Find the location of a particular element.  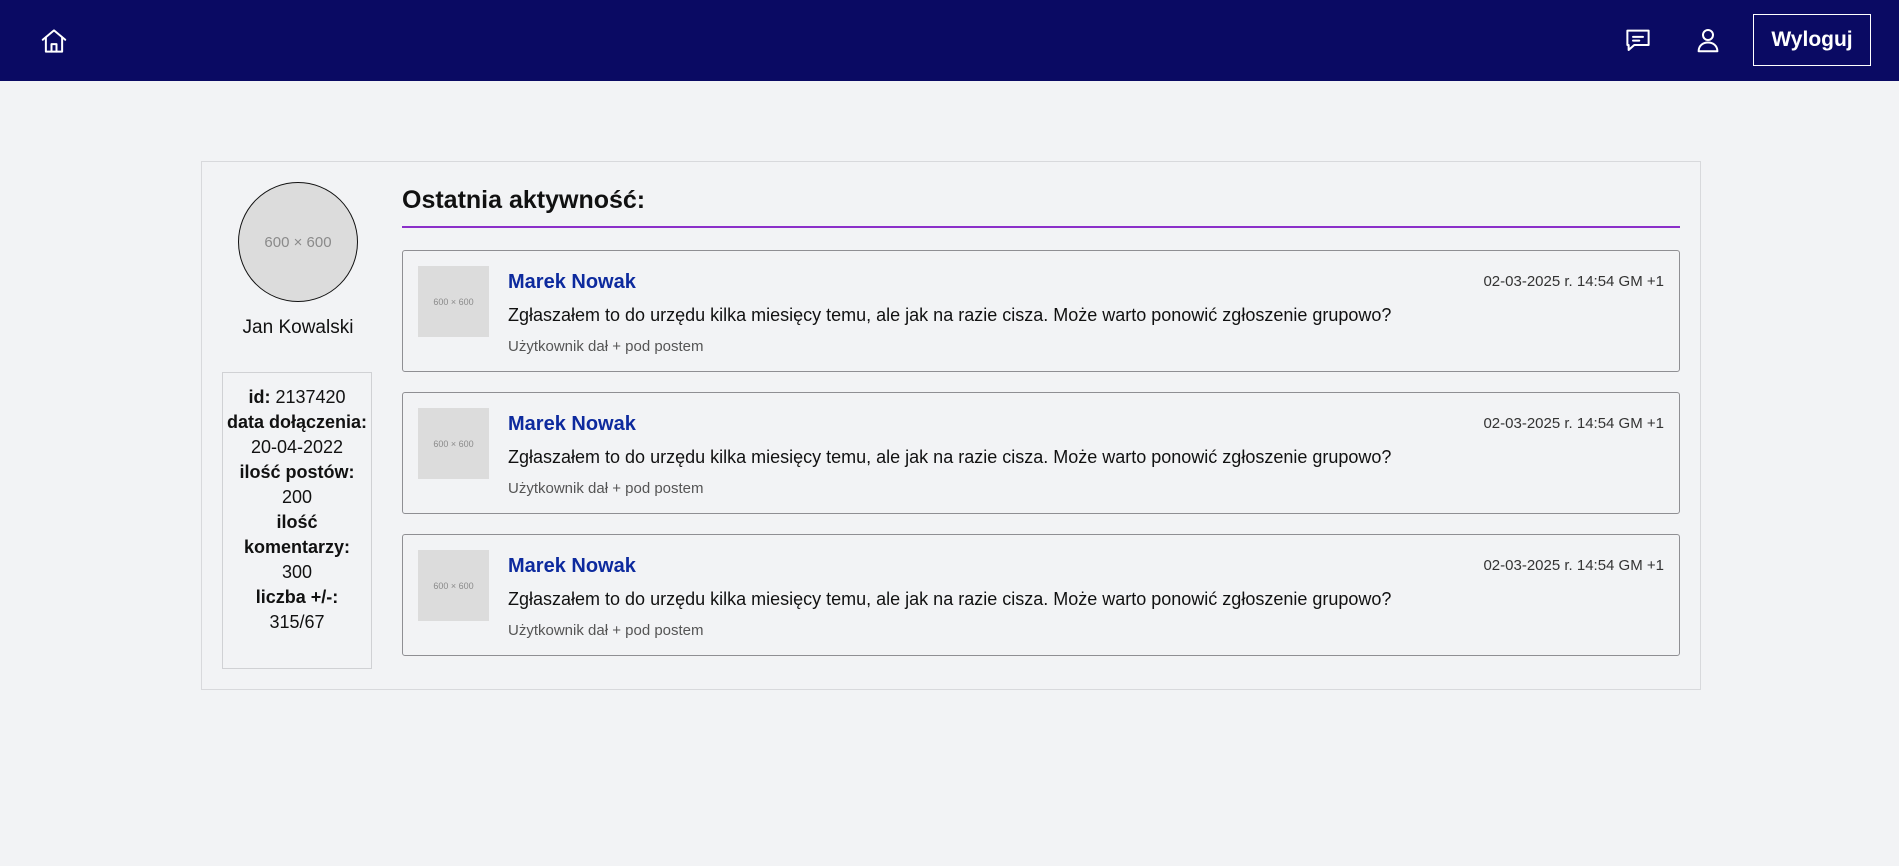

chat-bubble-icon is located at coordinates (1638, 40).